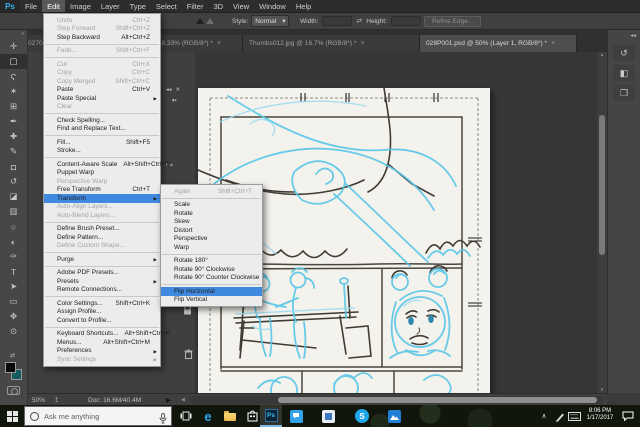  I want to click on menu-item: Step Backward Alt+Ctrl+Z, so click(102, 37).